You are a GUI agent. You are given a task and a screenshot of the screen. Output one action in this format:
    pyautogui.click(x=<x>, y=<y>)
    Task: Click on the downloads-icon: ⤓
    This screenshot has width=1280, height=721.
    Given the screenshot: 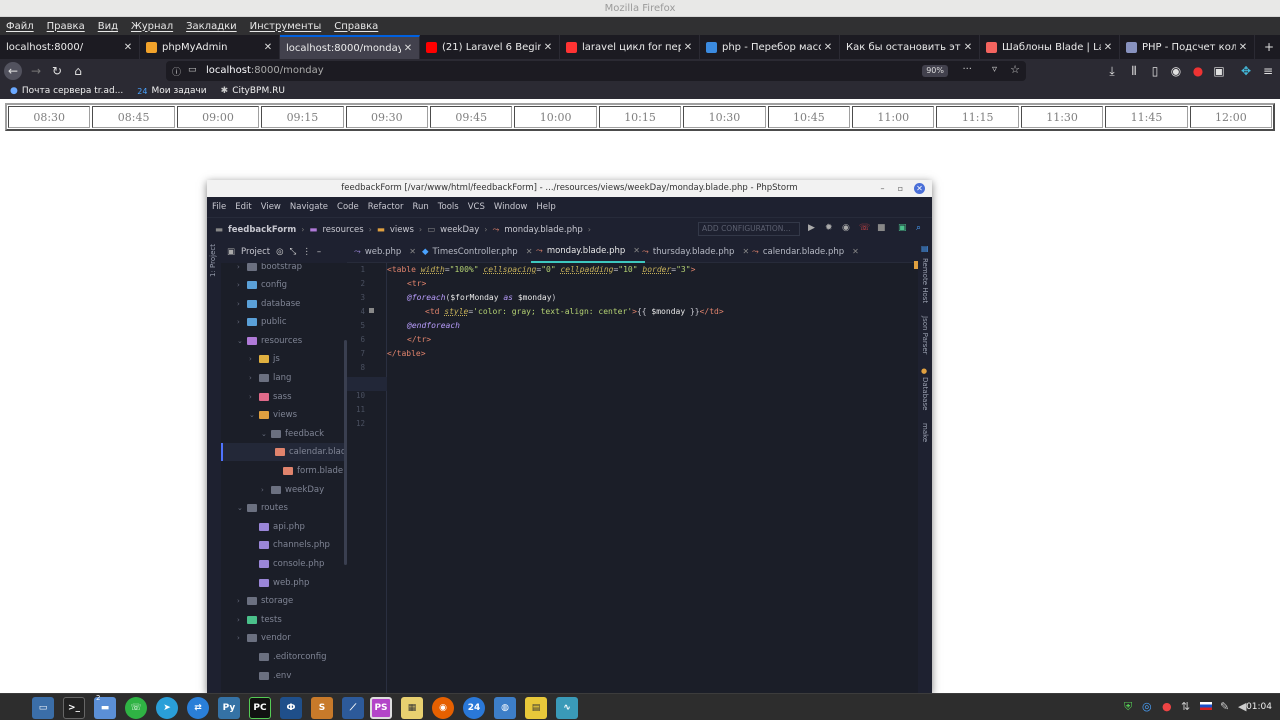 What is the action you would take?
    pyautogui.click(x=1112, y=71)
    